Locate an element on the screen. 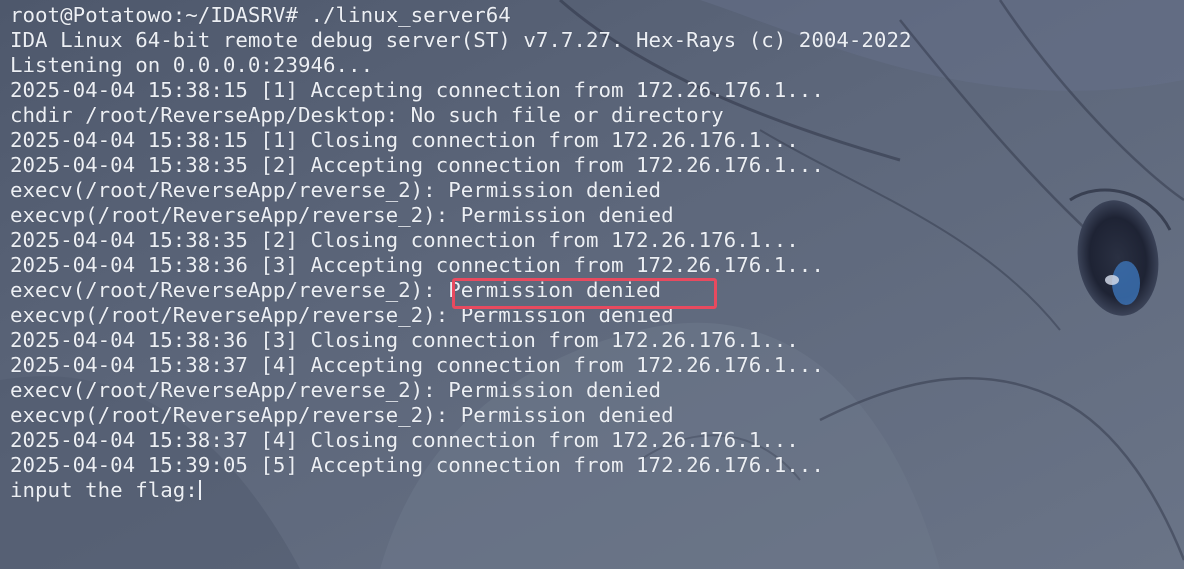  terminal-line: root@Potatowo:~/IDASRV# ./linux_server64 is located at coordinates (260, 15).